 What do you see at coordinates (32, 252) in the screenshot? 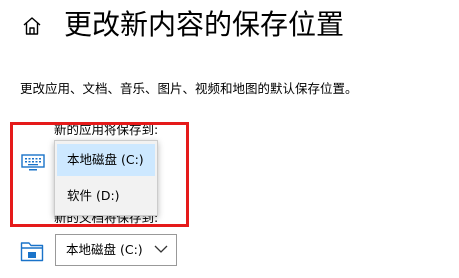
I see `folder-icon` at bounding box center [32, 252].